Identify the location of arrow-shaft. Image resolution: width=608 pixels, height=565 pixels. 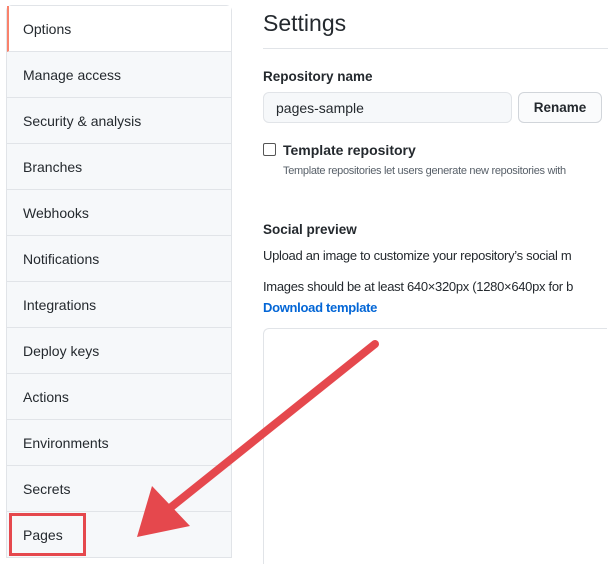
(272, 426).